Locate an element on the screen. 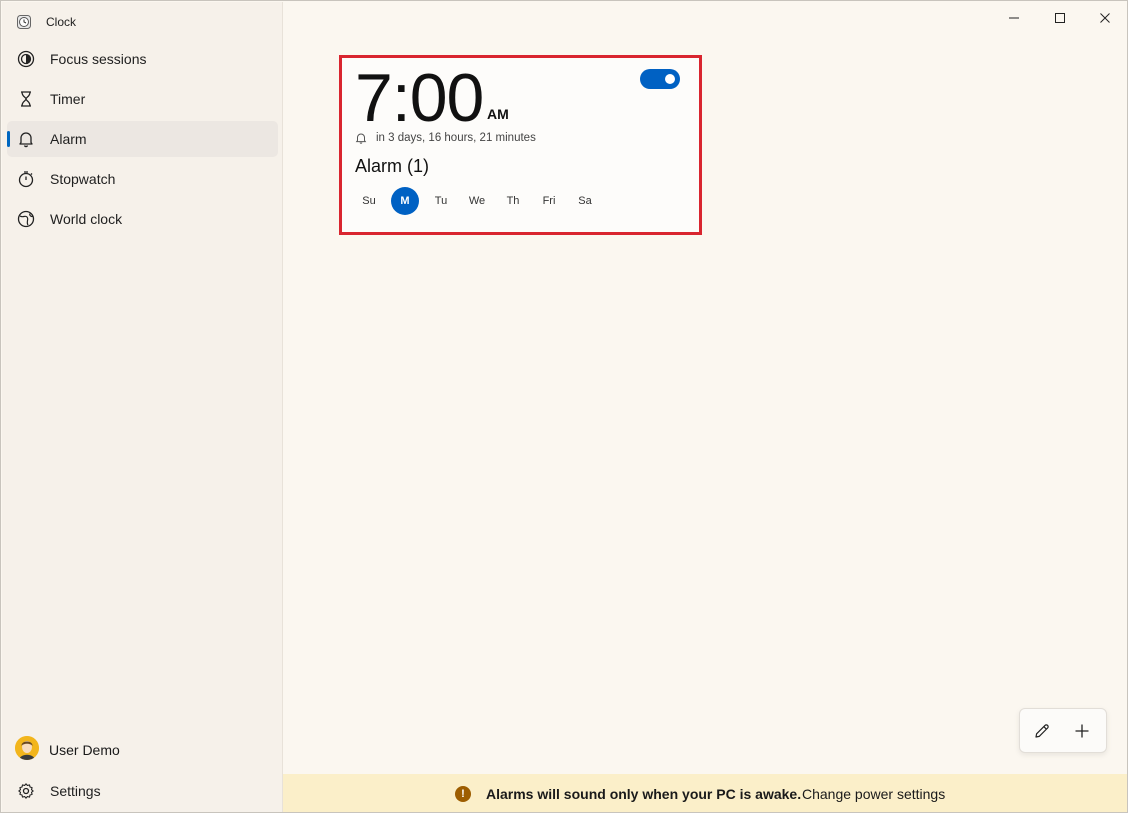  alarm-days: Su M Tu We Th Fri Sa is located at coordinates (485, 201).